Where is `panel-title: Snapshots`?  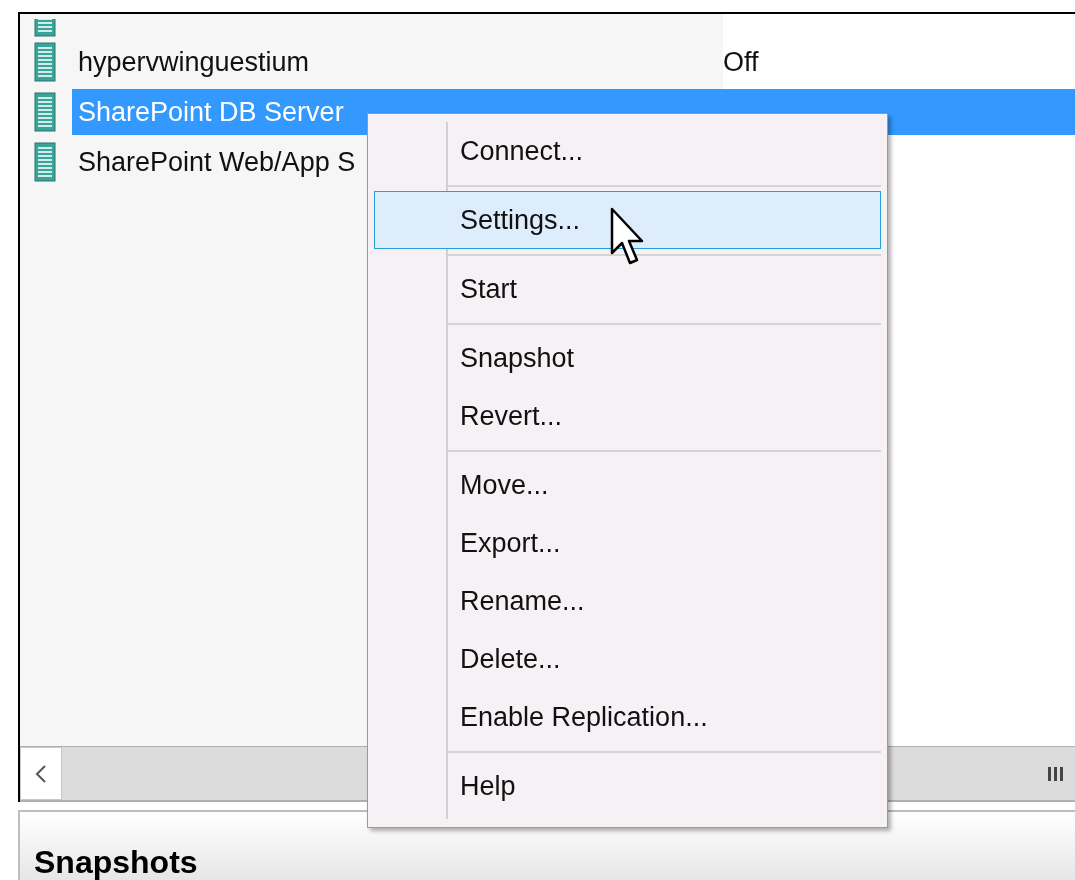
panel-title: Snapshots is located at coordinates (116, 862).